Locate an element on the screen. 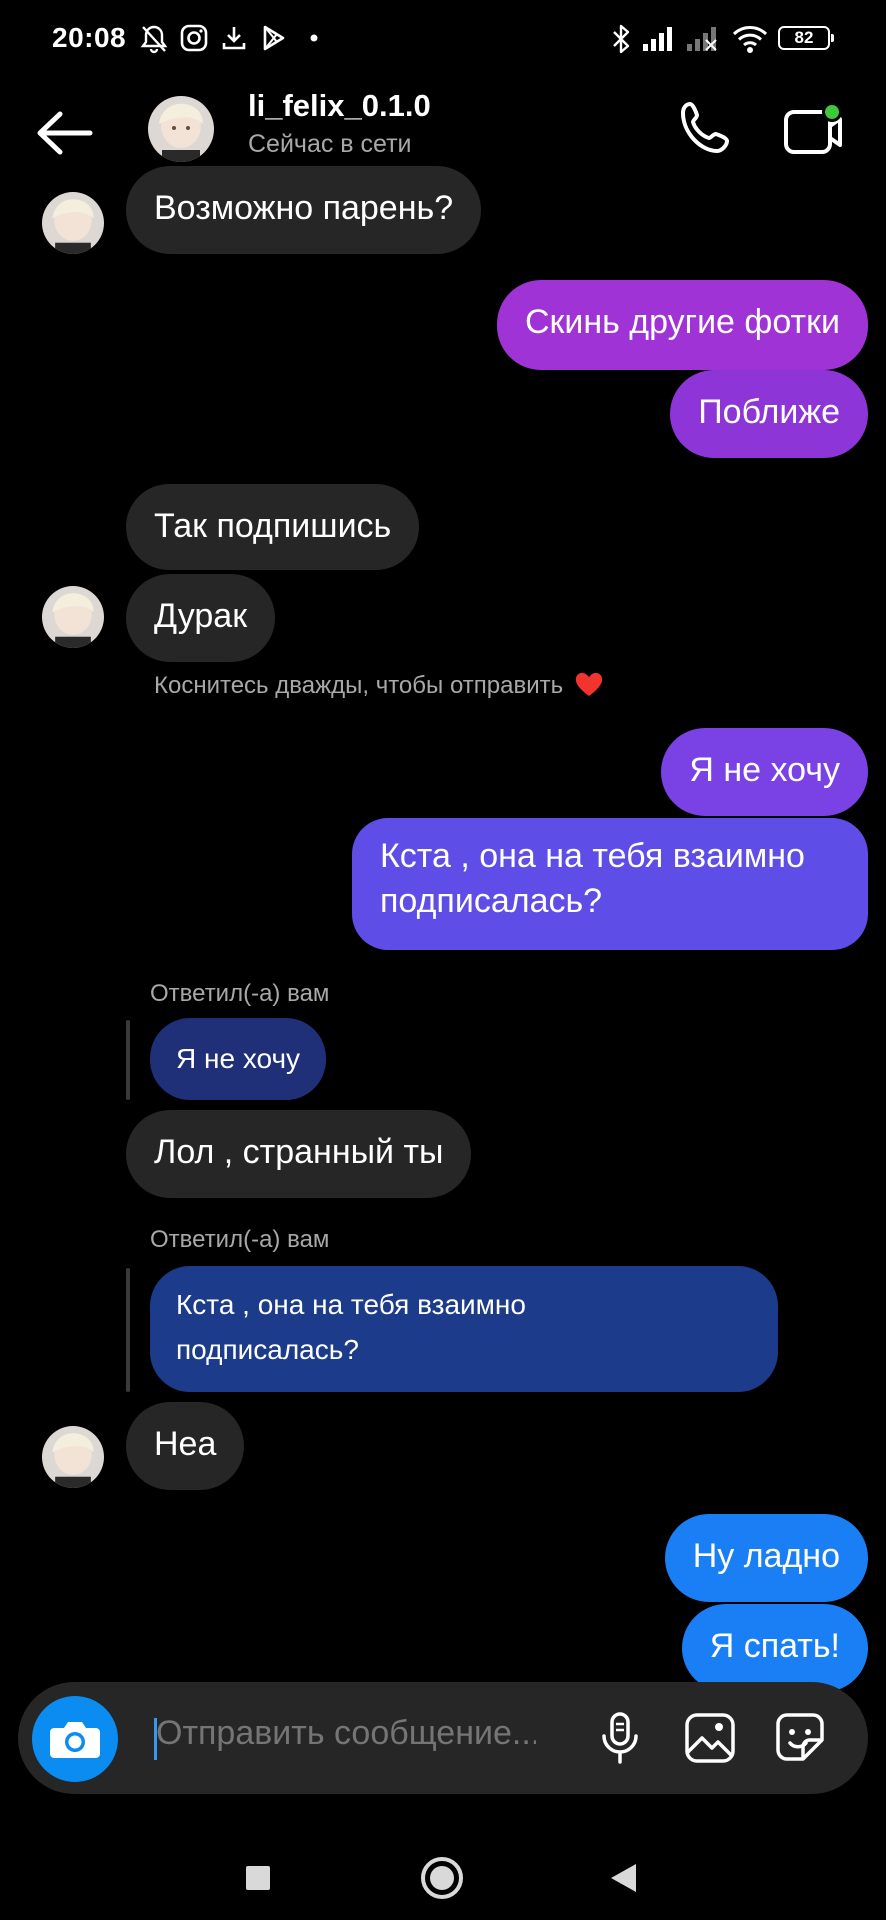 This screenshot has height=1920, width=886. outgoing-message: Ну ладно is located at coordinates (766, 1558).